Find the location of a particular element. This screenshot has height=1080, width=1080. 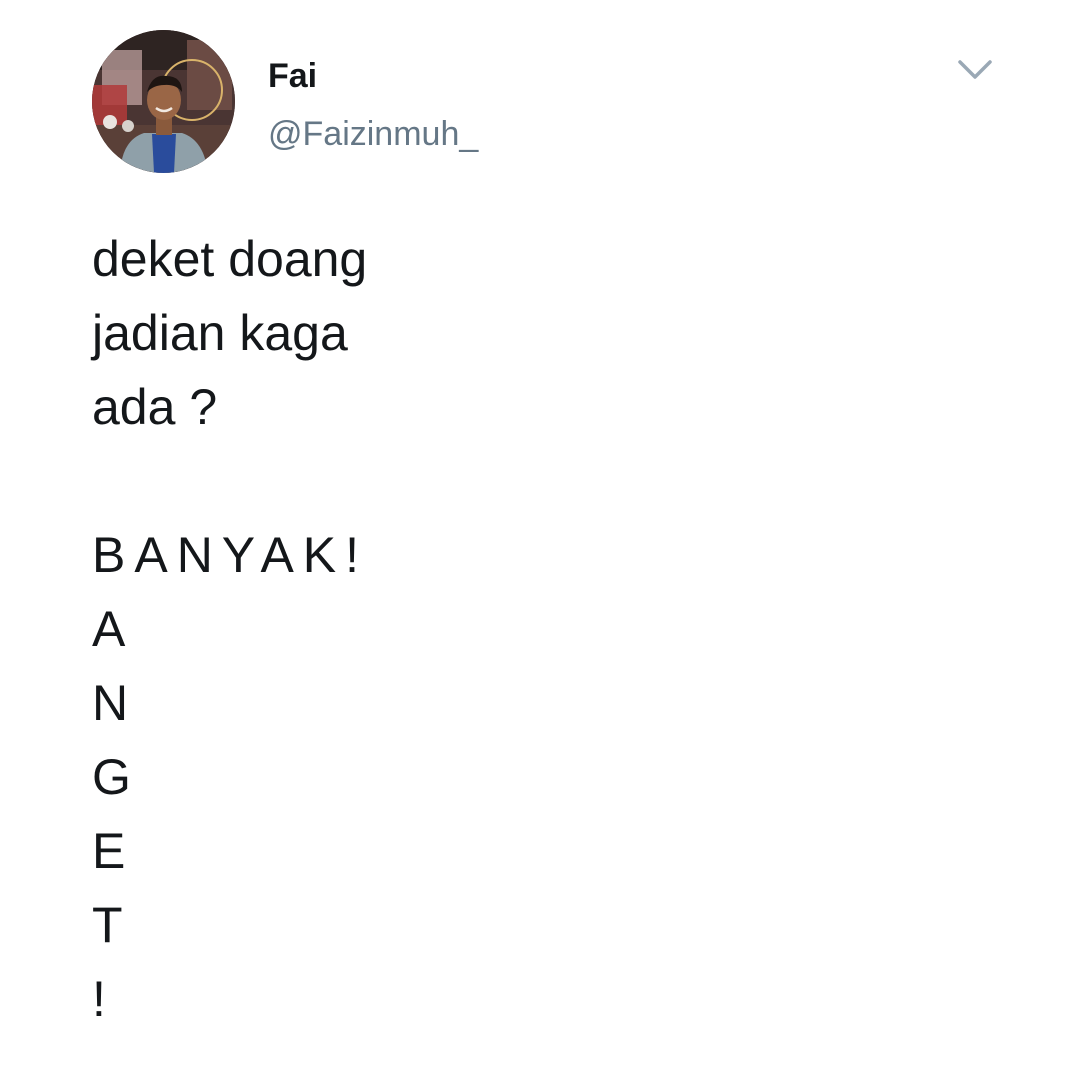

profile-photo is located at coordinates (163, 101).